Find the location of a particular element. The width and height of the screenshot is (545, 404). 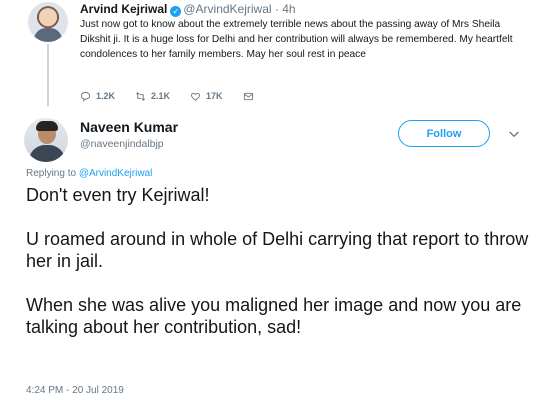

reply-avatar is located at coordinates (46, 140).